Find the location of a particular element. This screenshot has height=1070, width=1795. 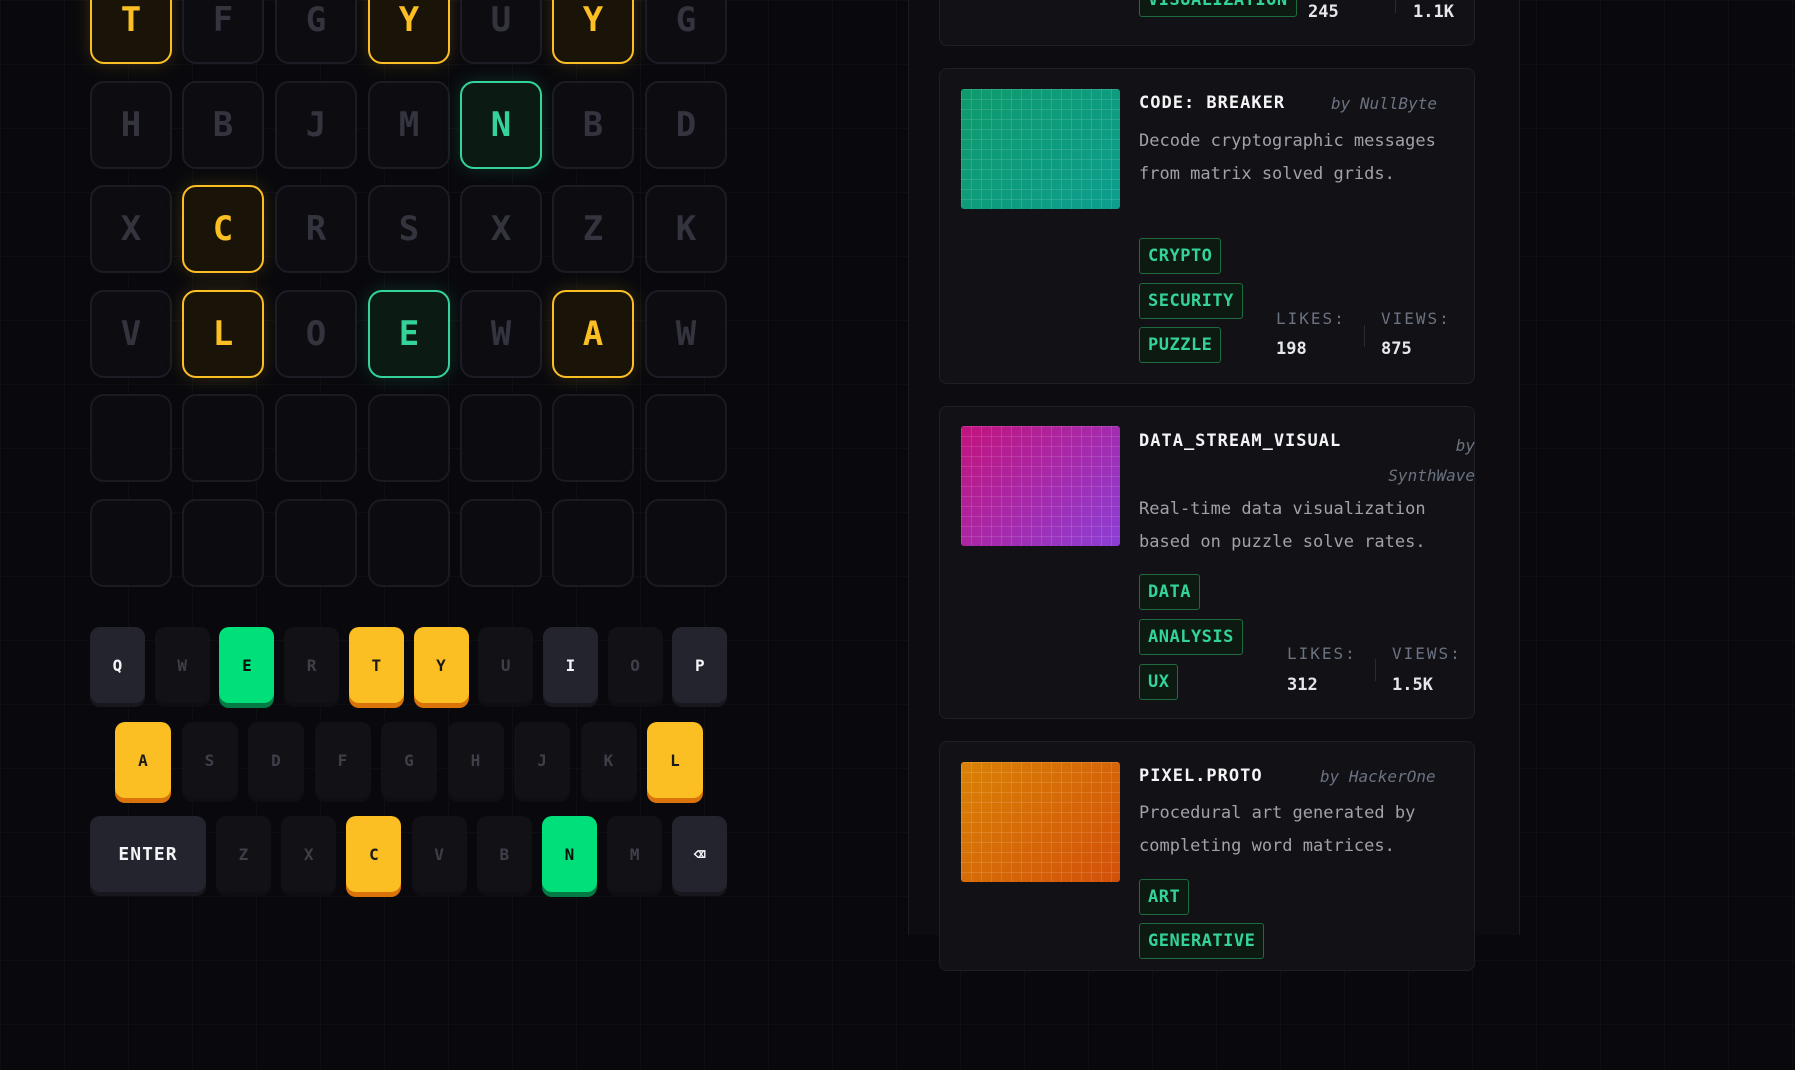

key-i: I is located at coordinates (570, 665).